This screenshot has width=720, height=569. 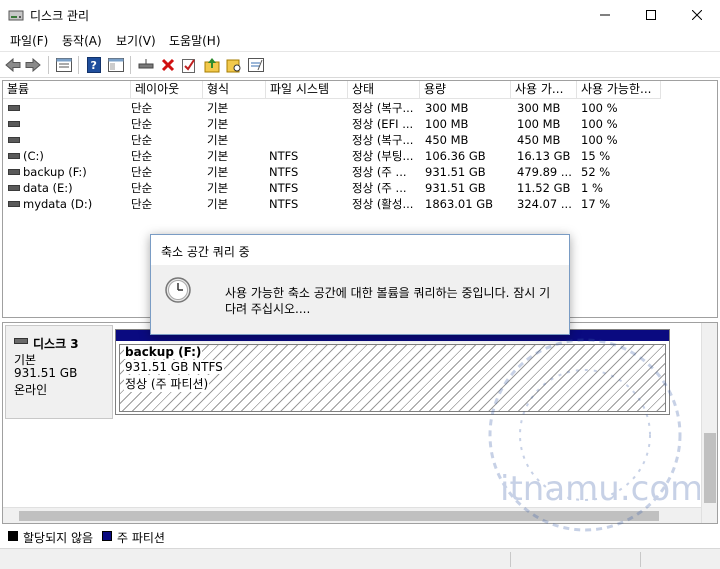 What do you see at coordinates (544, 188) in the screenshot?
I see `free-space-cell: 11.52 GB` at bounding box center [544, 188].